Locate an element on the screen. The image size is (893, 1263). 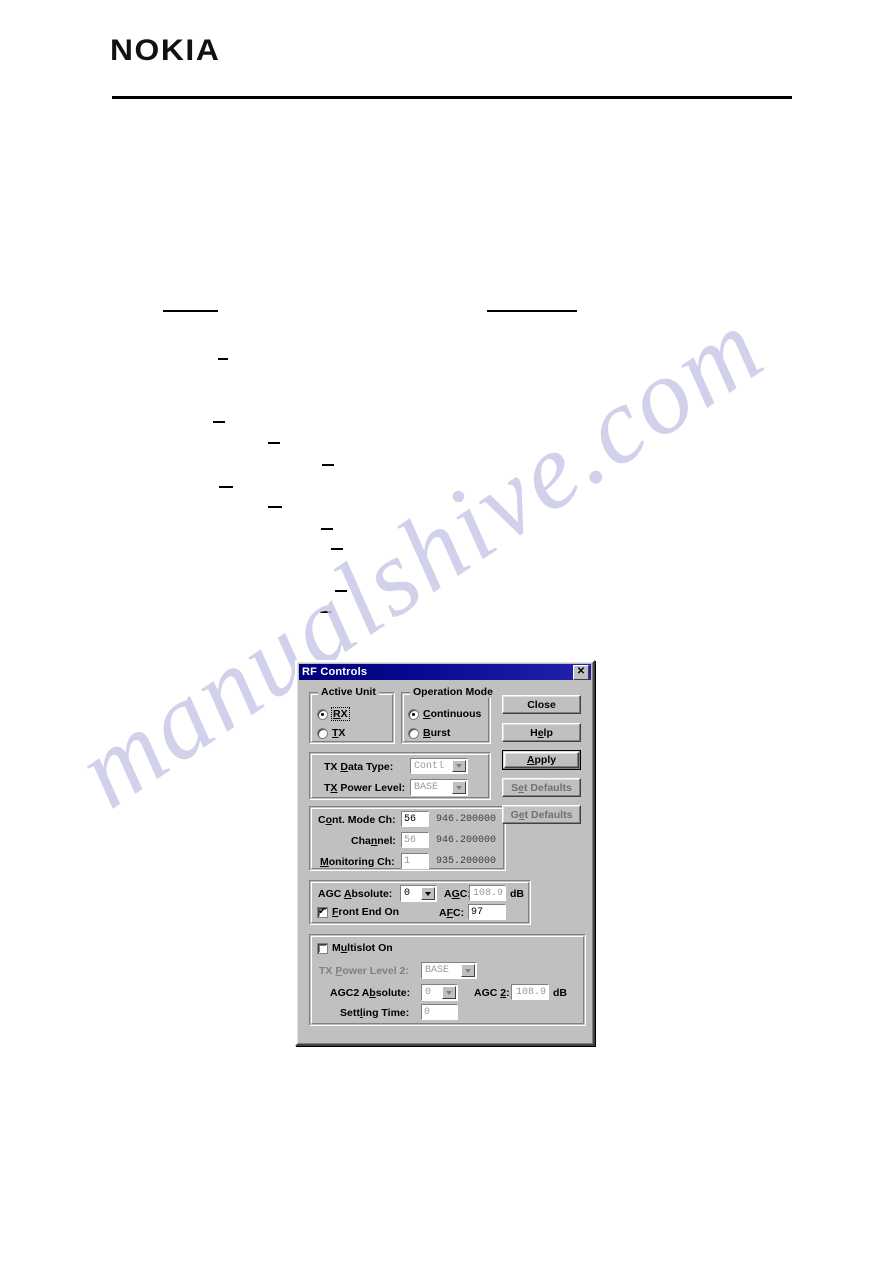
radio-continuous: Continuous is located at coordinates (444, 714).